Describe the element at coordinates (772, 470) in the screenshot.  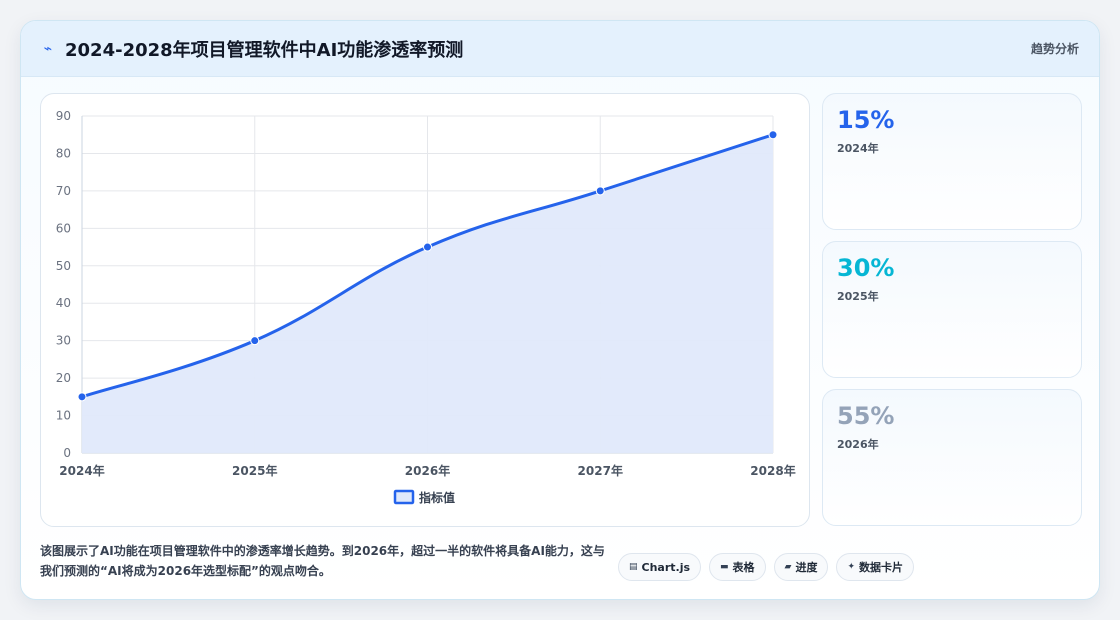
I see `x-tick-label: 2028年` at that location.